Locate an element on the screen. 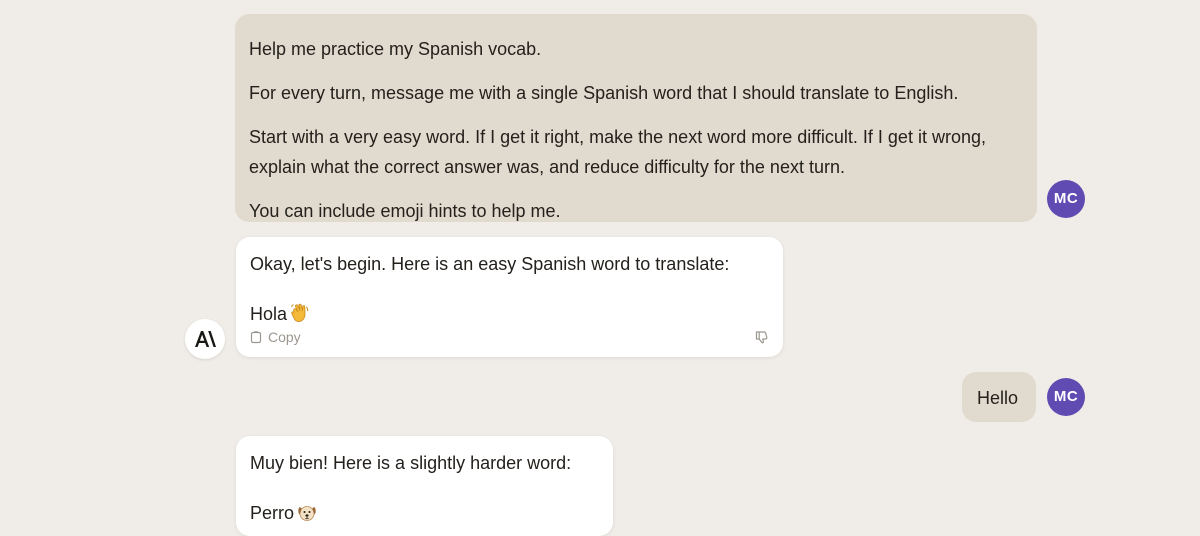 The image size is (1200, 536). assistant-avatar is located at coordinates (205, 339).